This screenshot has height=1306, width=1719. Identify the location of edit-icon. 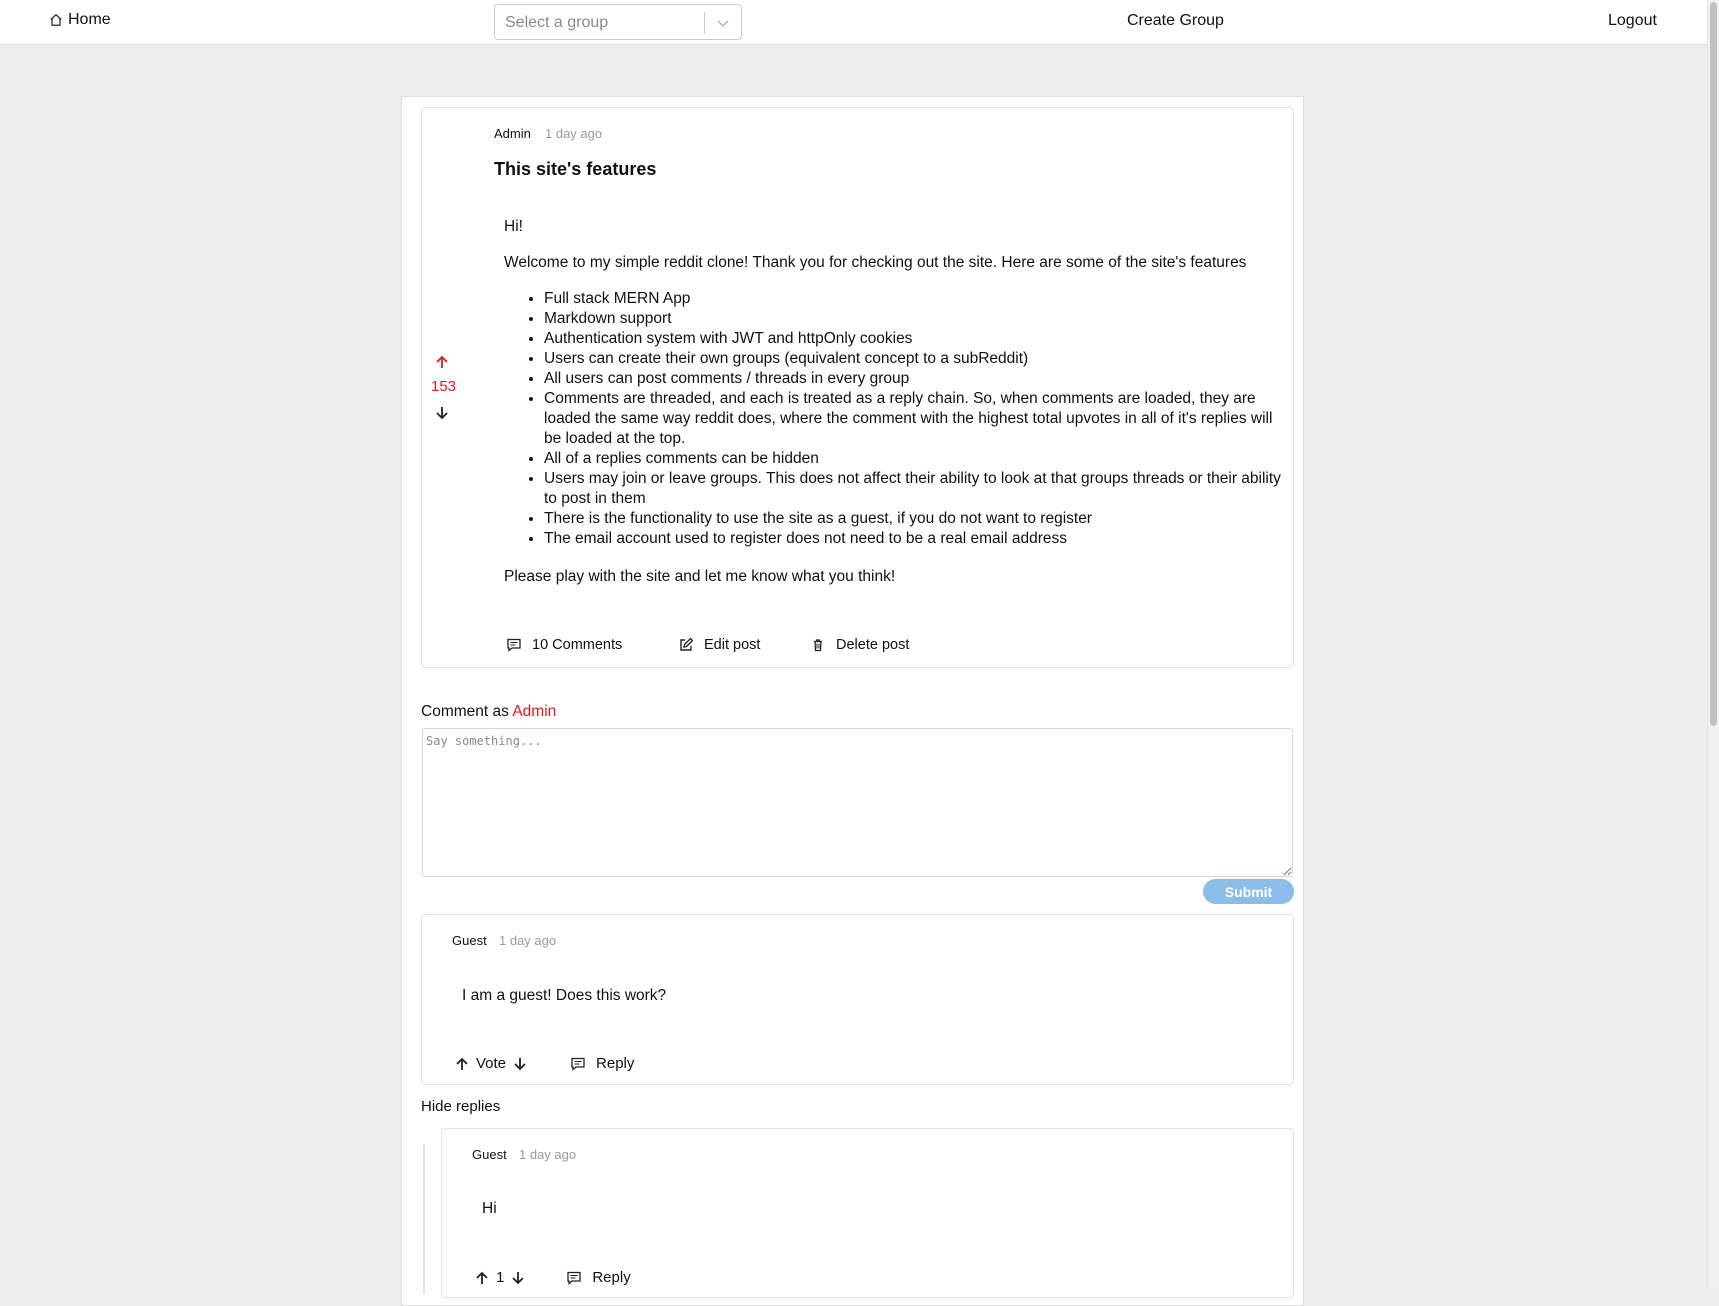
(687, 644).